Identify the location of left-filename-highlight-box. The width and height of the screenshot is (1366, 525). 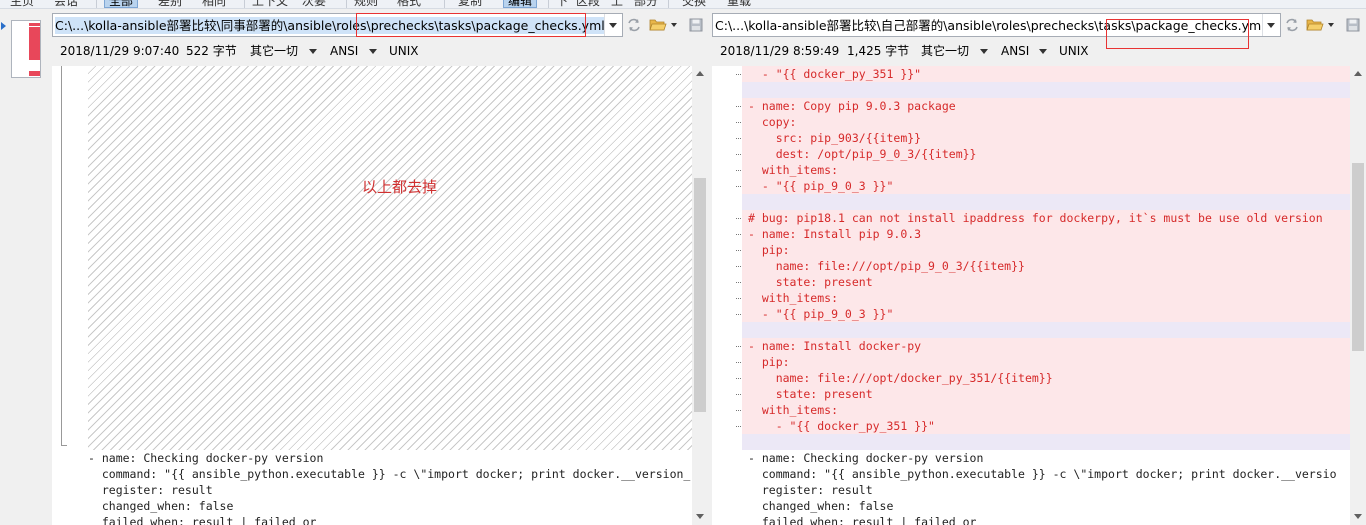
(471, 25).